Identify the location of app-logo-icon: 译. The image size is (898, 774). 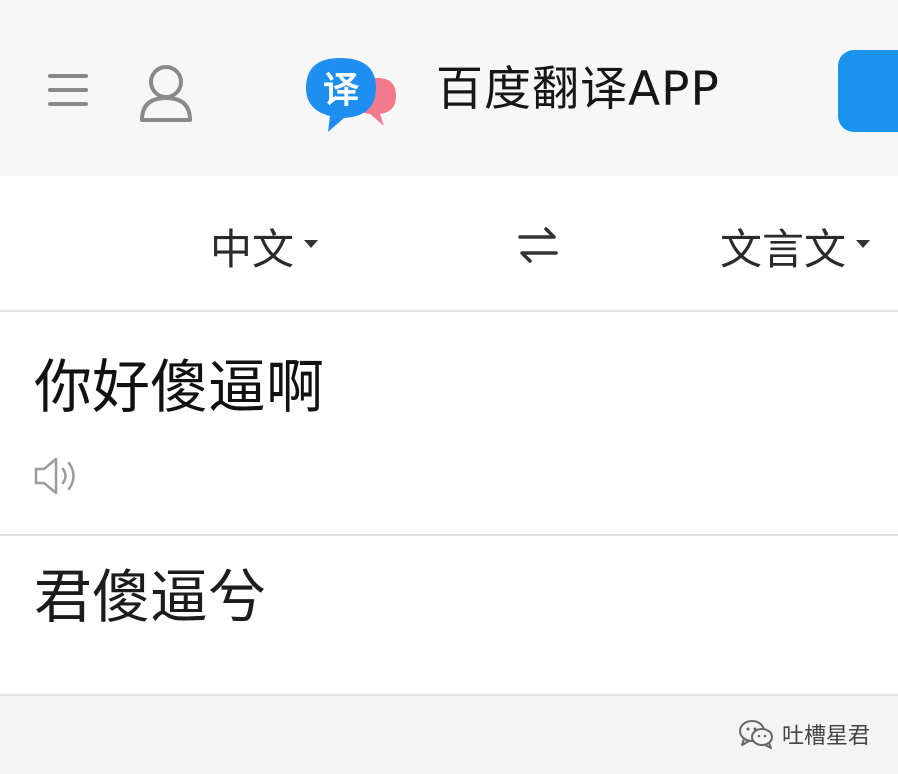
(351, 95).